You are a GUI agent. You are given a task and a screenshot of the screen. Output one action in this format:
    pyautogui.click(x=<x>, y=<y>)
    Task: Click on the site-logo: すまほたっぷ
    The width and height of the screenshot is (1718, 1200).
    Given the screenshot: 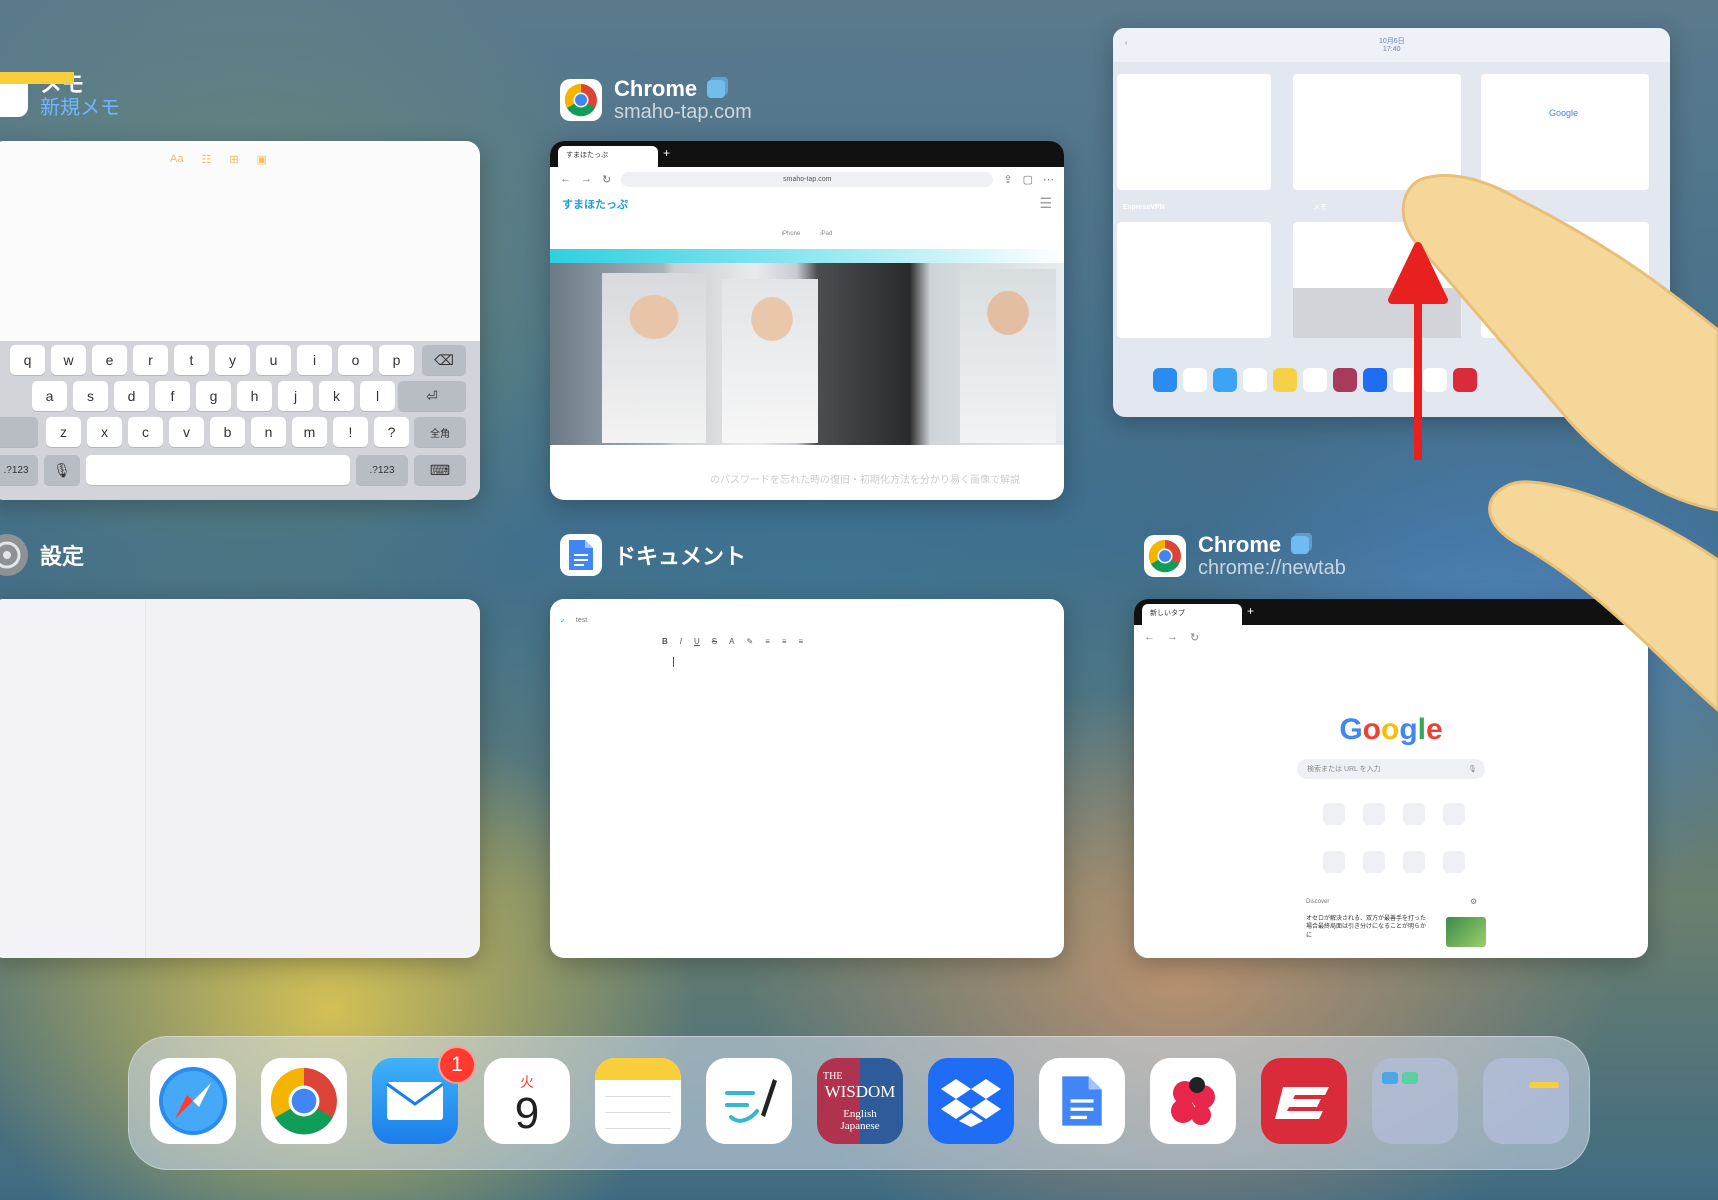 What is the action you would take?
    pyautogui.click(x=595, y=204)
    